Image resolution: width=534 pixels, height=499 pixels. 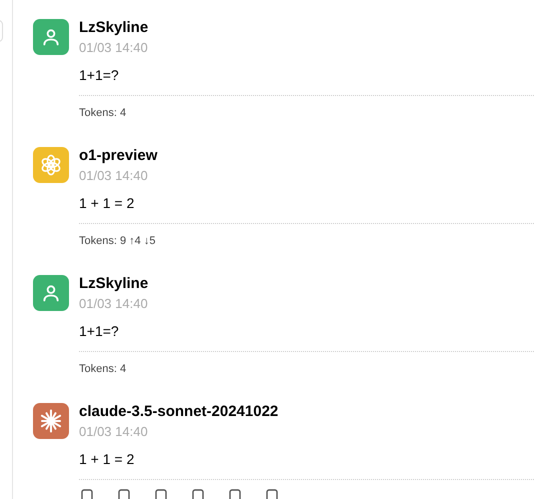 I want to click on sender-name: claude-3.5-sonnet-20241022, so click(x=179, y=412).